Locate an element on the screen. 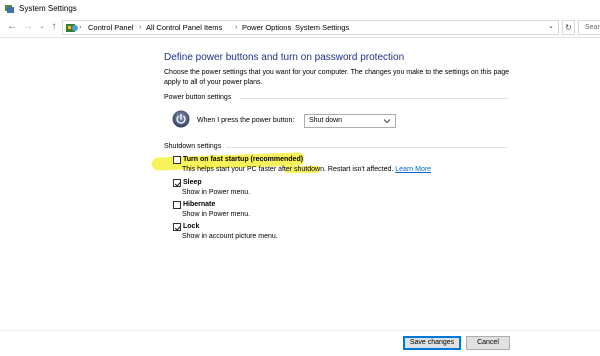 The width and height of the screenshot is (600, 356). breadcrumb-all-items: All Control Panel Items is located at coordinates (184, 27).